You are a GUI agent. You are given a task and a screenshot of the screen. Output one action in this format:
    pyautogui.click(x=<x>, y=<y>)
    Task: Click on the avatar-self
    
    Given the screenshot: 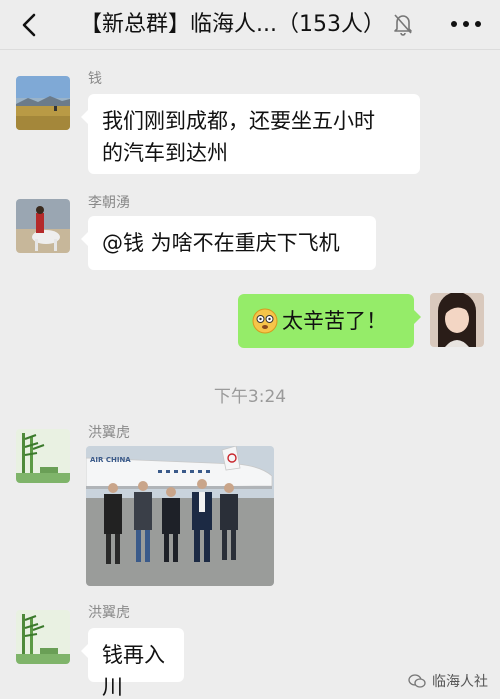 What is the action you would take?
    pyautogui.click(x=457, y=320)
    